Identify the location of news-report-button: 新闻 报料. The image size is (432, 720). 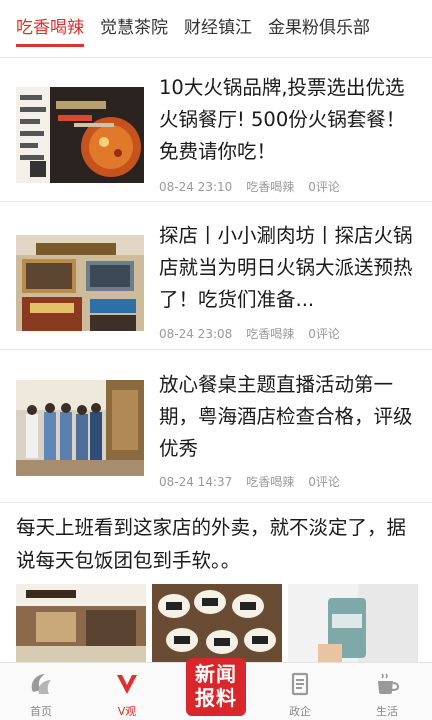
(216, 687).